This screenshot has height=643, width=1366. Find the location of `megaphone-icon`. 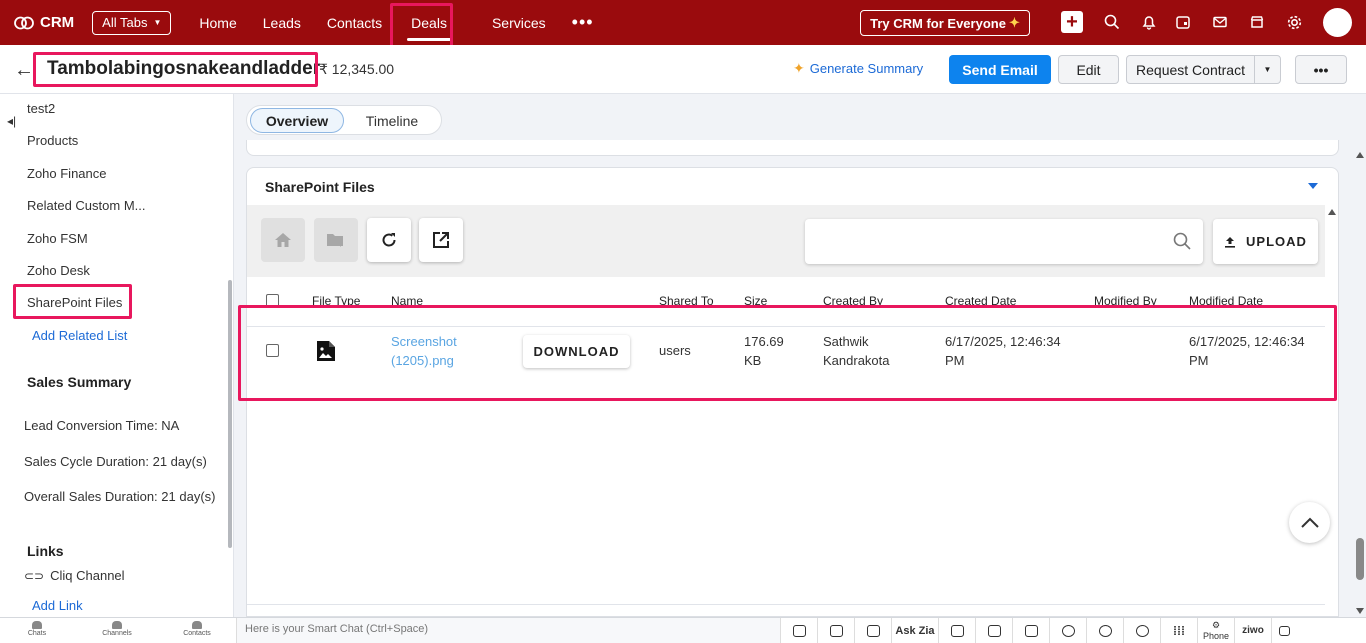

megaphone-icon is located at coordinates (872, 630).